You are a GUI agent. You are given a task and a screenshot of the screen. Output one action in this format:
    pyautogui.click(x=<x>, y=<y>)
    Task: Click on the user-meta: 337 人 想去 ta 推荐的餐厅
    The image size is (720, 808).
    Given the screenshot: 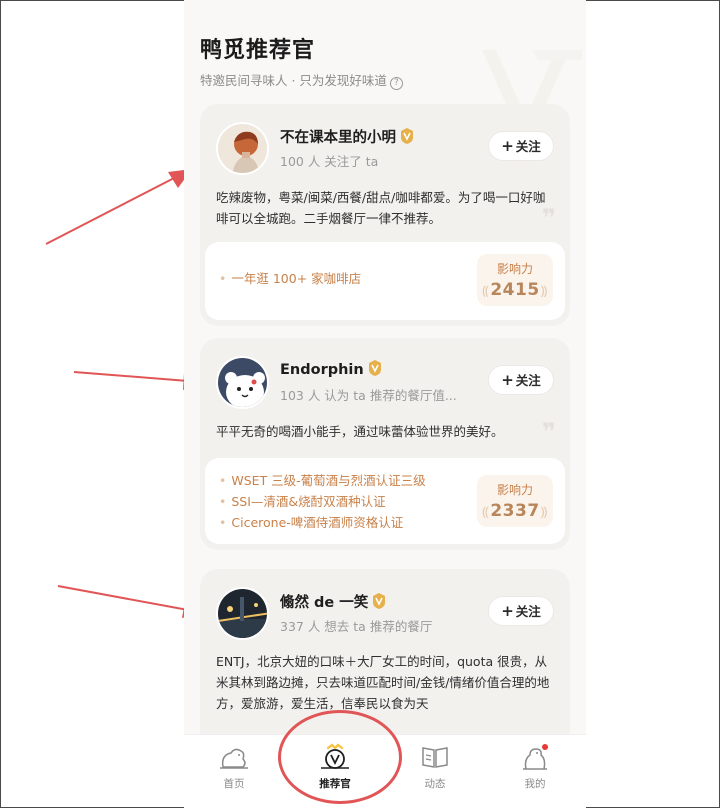 What is the action you would take?
    pyautogui.click(x=356, y=626)
    